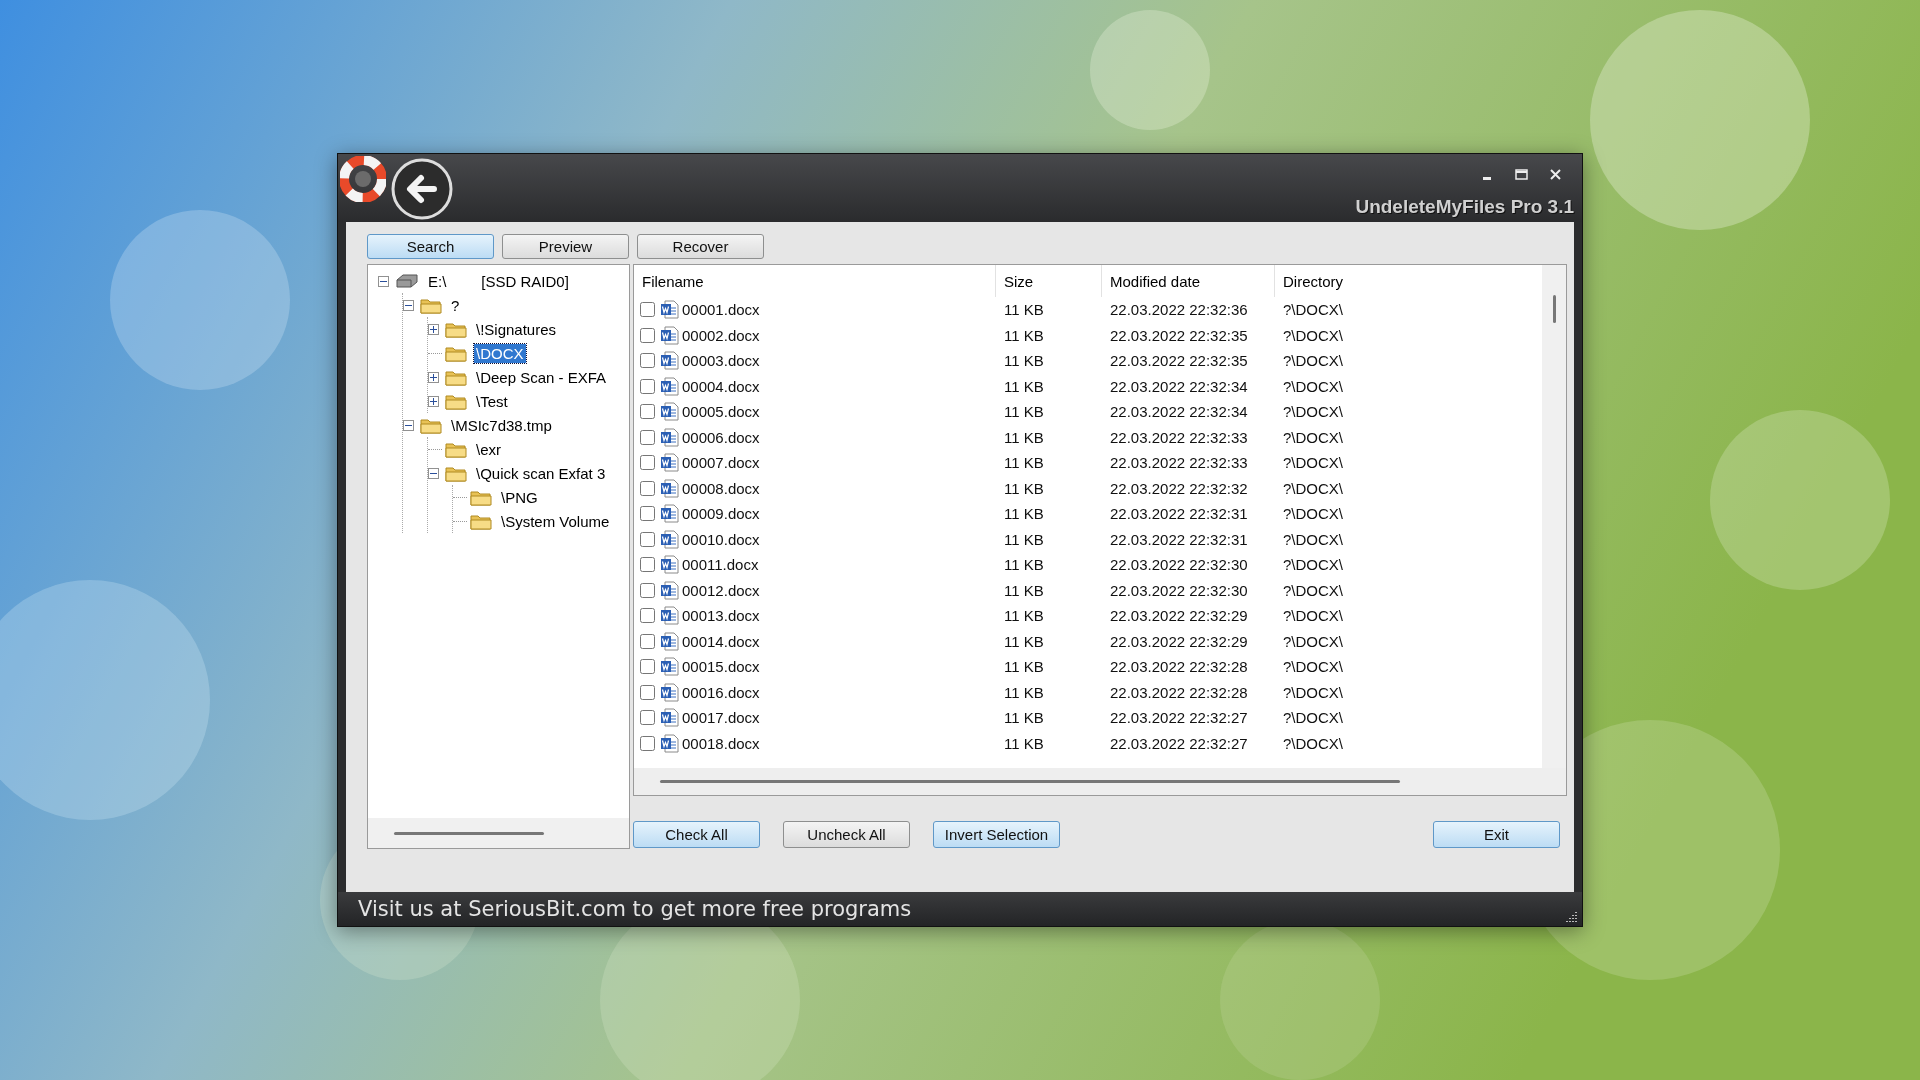 The image size is (1920, 1080). Describe the element at coordinates (1179, 616) in the screenshot. I see `table-cell-text: 22.03.2022 22:32:29` at that location.